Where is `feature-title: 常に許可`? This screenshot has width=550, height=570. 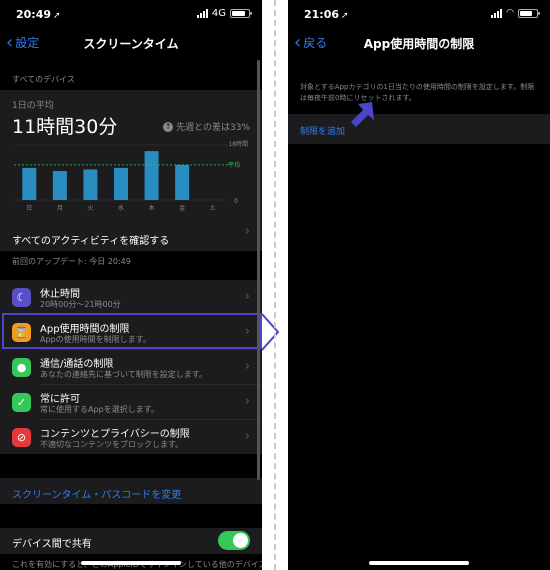
feature-title: 常に許可 is located at coordinates (60, 399).